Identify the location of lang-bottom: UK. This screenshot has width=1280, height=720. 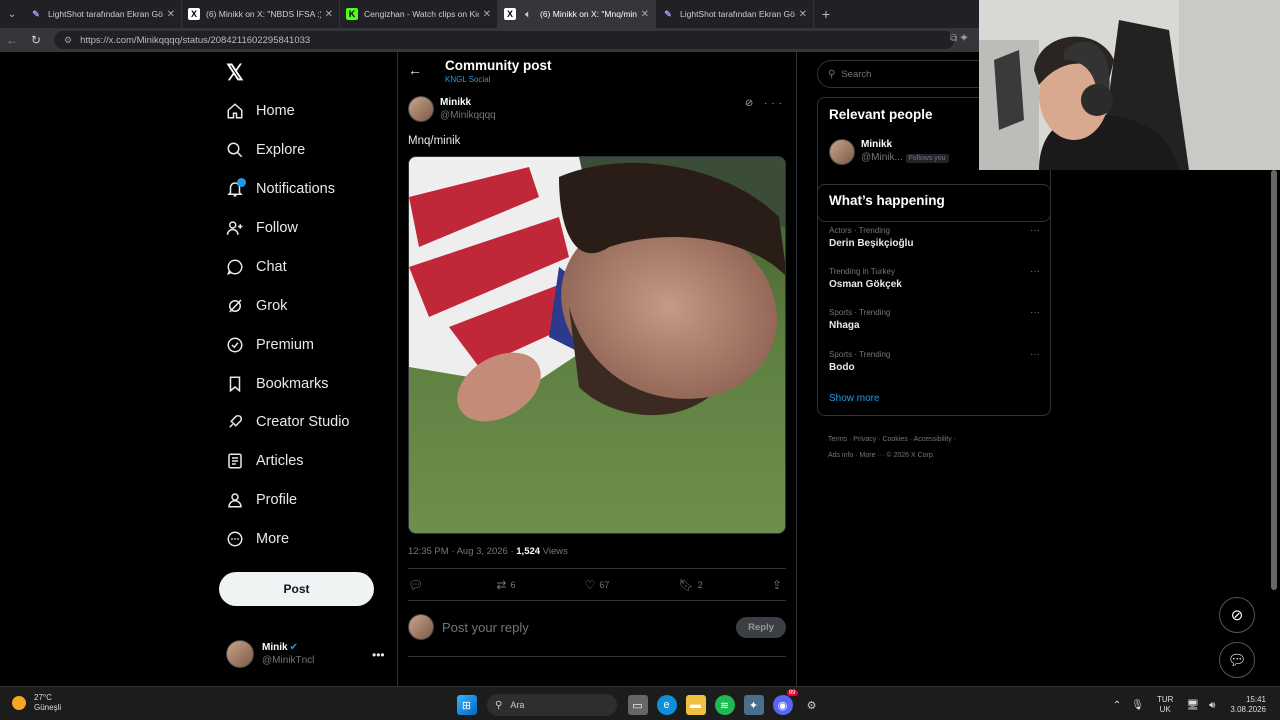
(1165, 709).